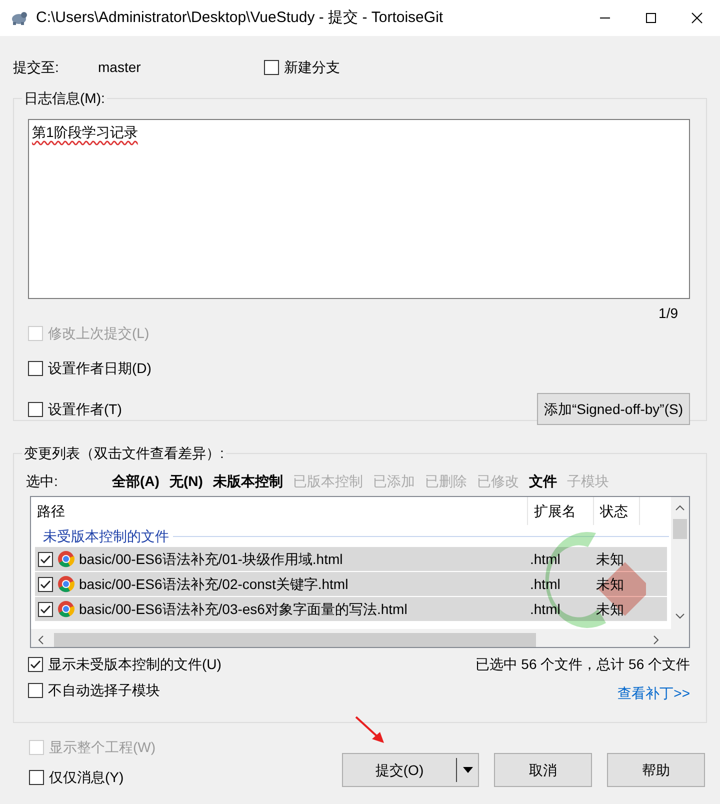 The width and height of the screenshot is (720, 804). What do you see at coordinates (120, 67) in the screenshot?
I see `branch-name: master` at bounding box center [120, 67].